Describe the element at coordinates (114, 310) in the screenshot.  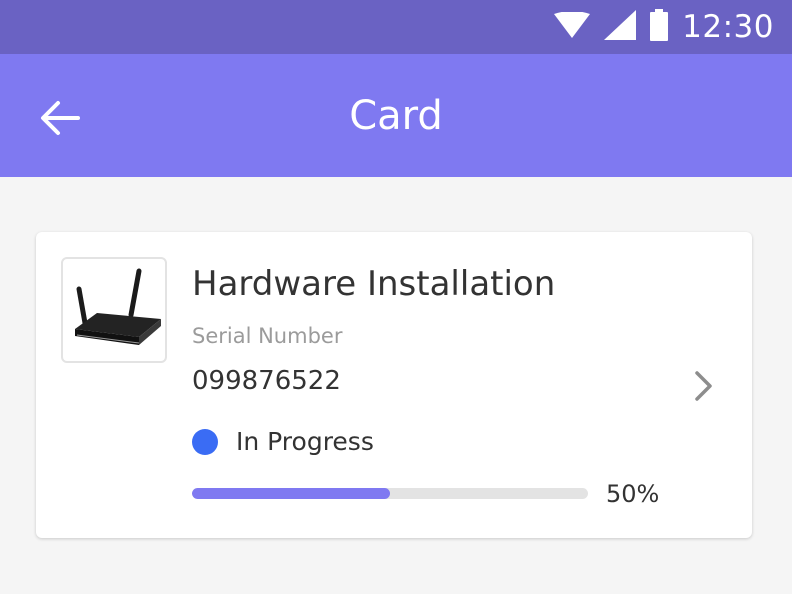
I see `router-image` at that location.